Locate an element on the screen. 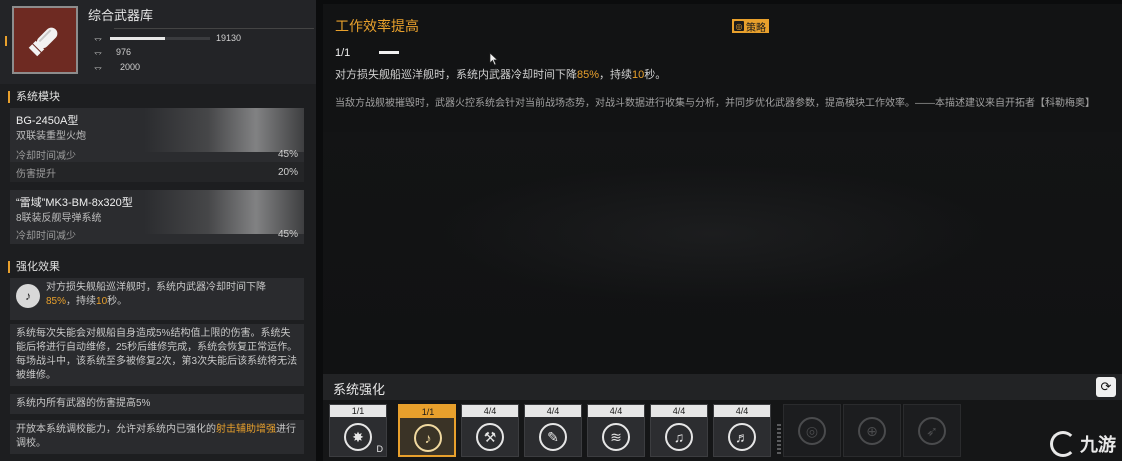 This screenshot has height=461, width=1122. effect-highlight: 85% is located at coordinates (56, 301).